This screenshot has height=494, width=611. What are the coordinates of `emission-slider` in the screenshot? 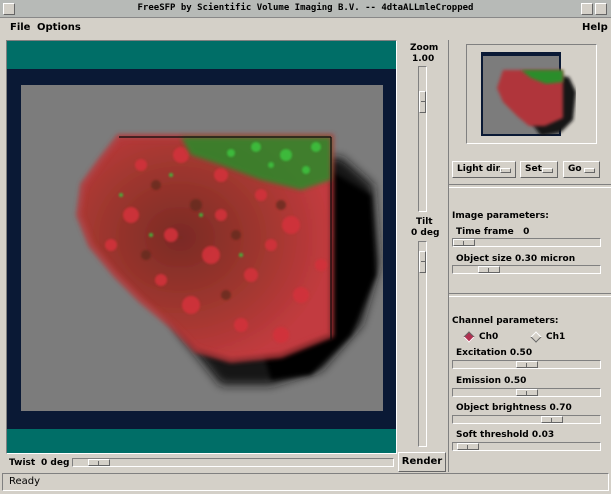 It's located at (526, 392).